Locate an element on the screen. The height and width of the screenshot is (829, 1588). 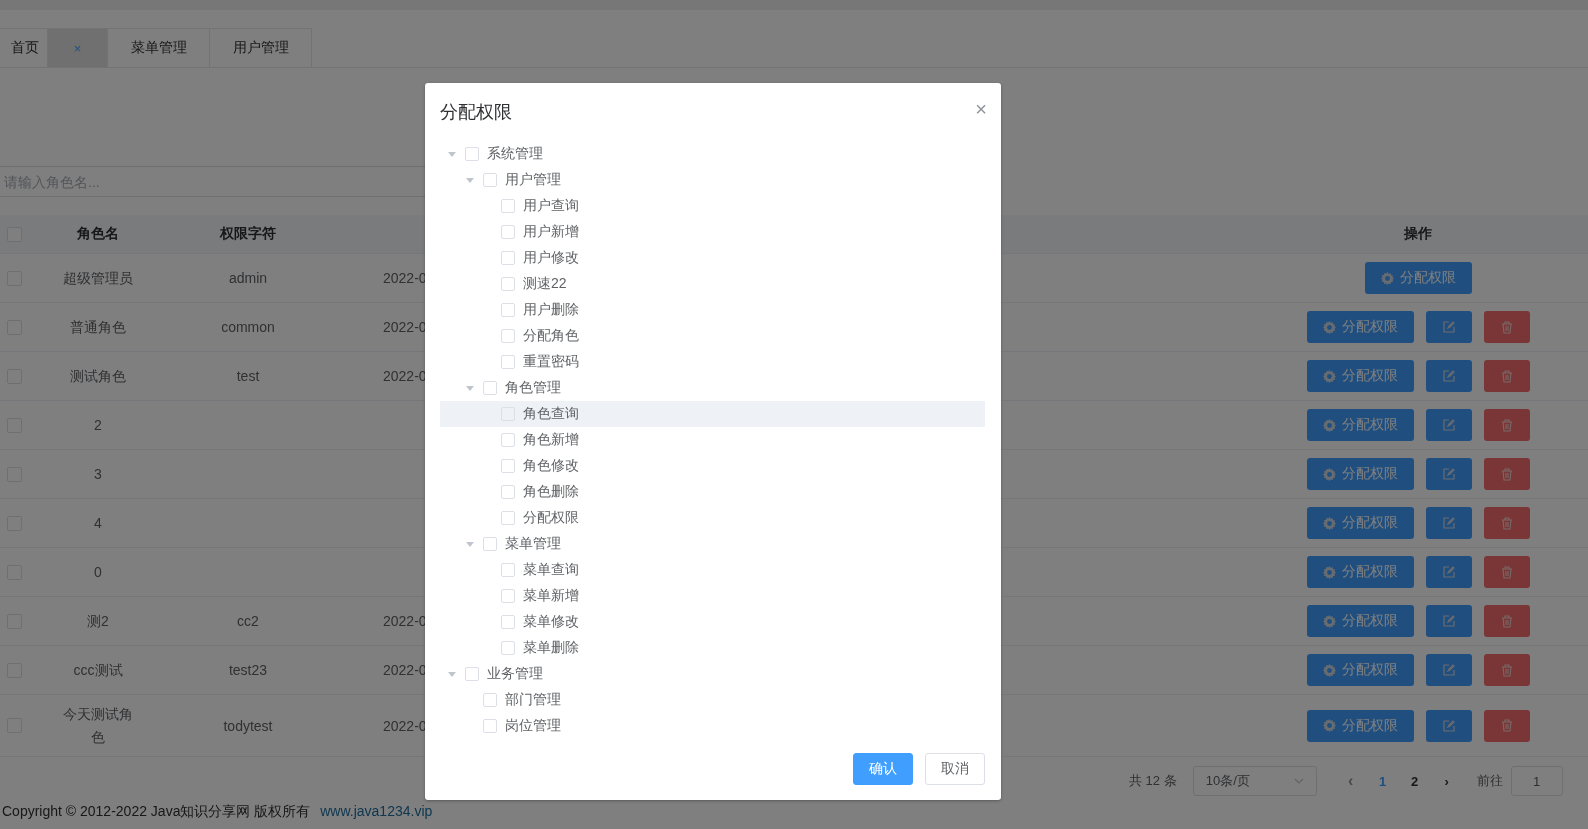
tree-node: 用户修改 is located at coordinates (712, 258).